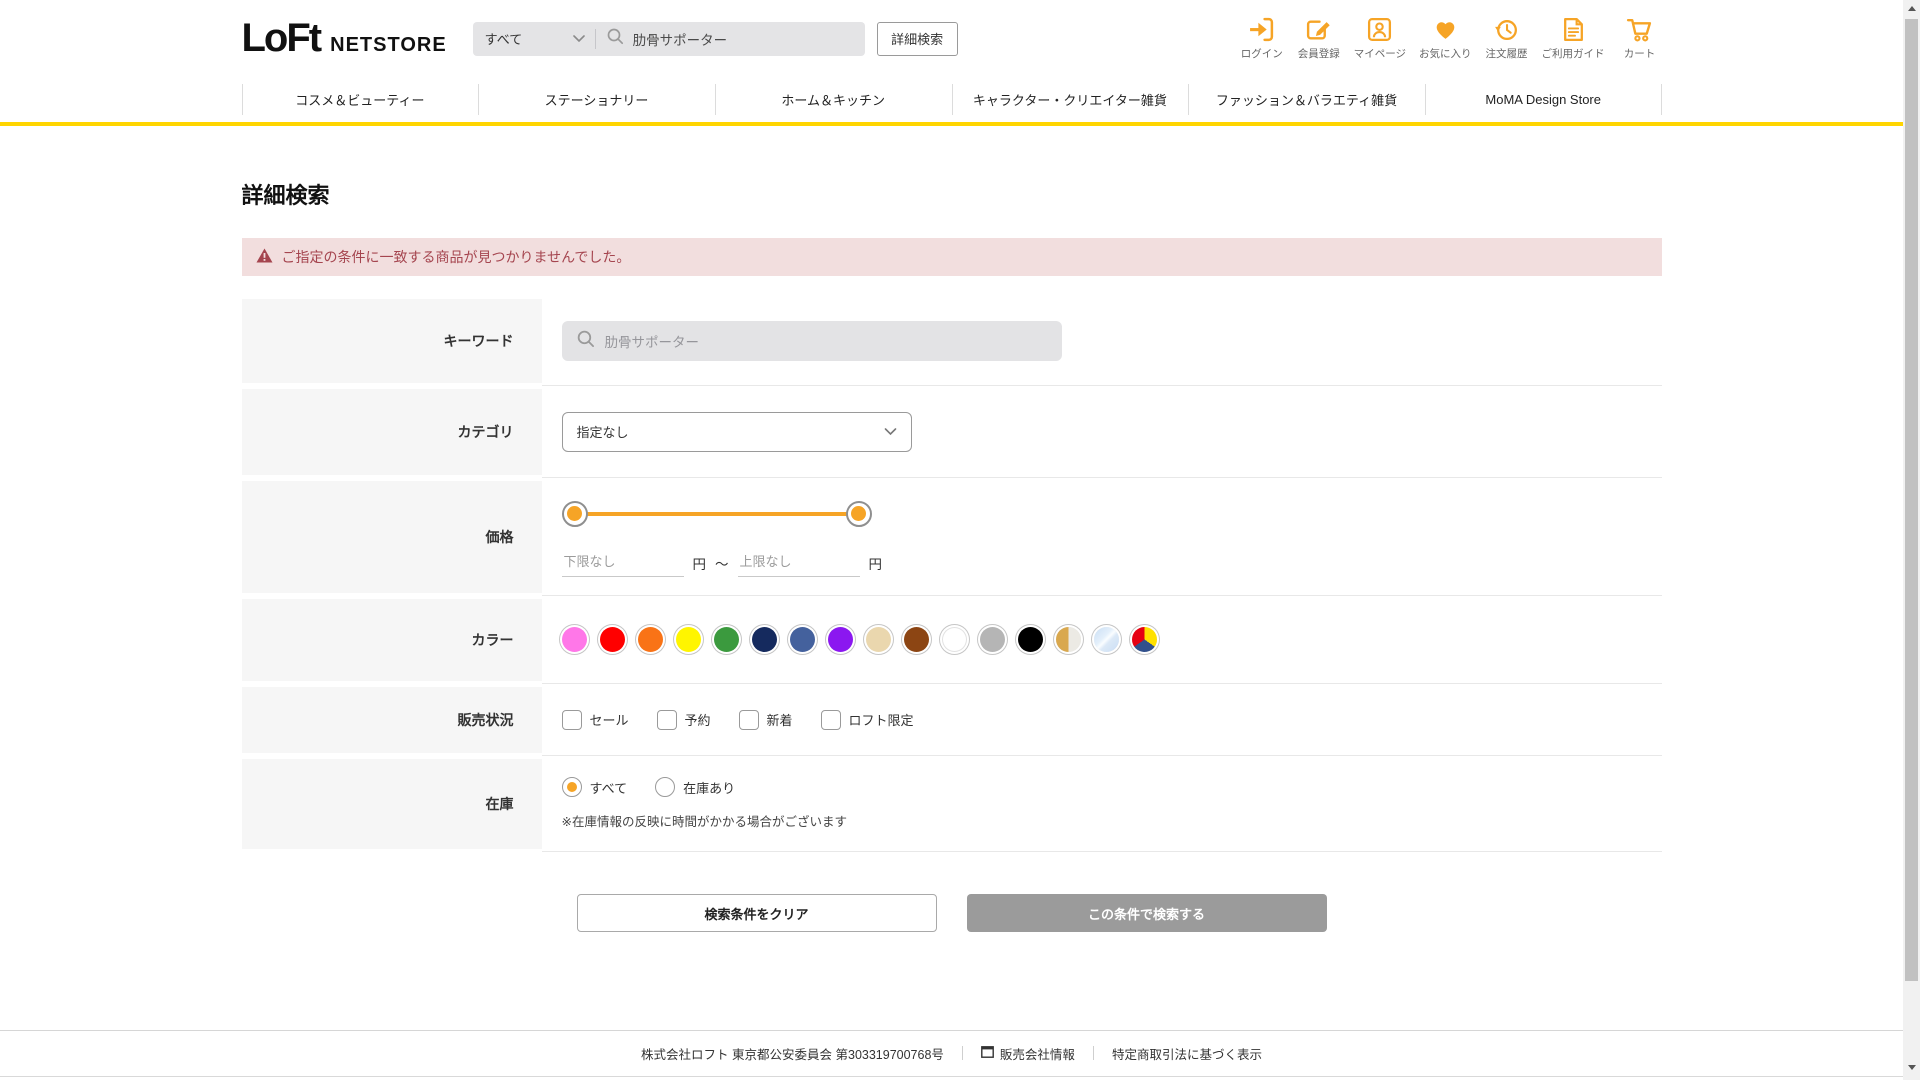 This screenshot has width=1920, height=1080. What do you see at coordinates (1640, 38) in the screenshot?
I see `header-link-cart: カート` at bounding box center [1640, 38].